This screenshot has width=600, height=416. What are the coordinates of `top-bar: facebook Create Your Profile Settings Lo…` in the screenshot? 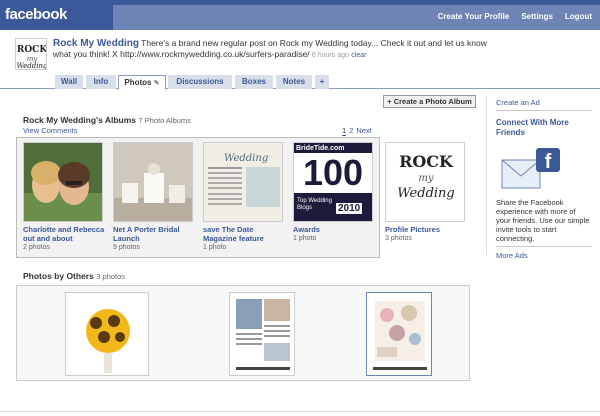 It's located at (300, 15).